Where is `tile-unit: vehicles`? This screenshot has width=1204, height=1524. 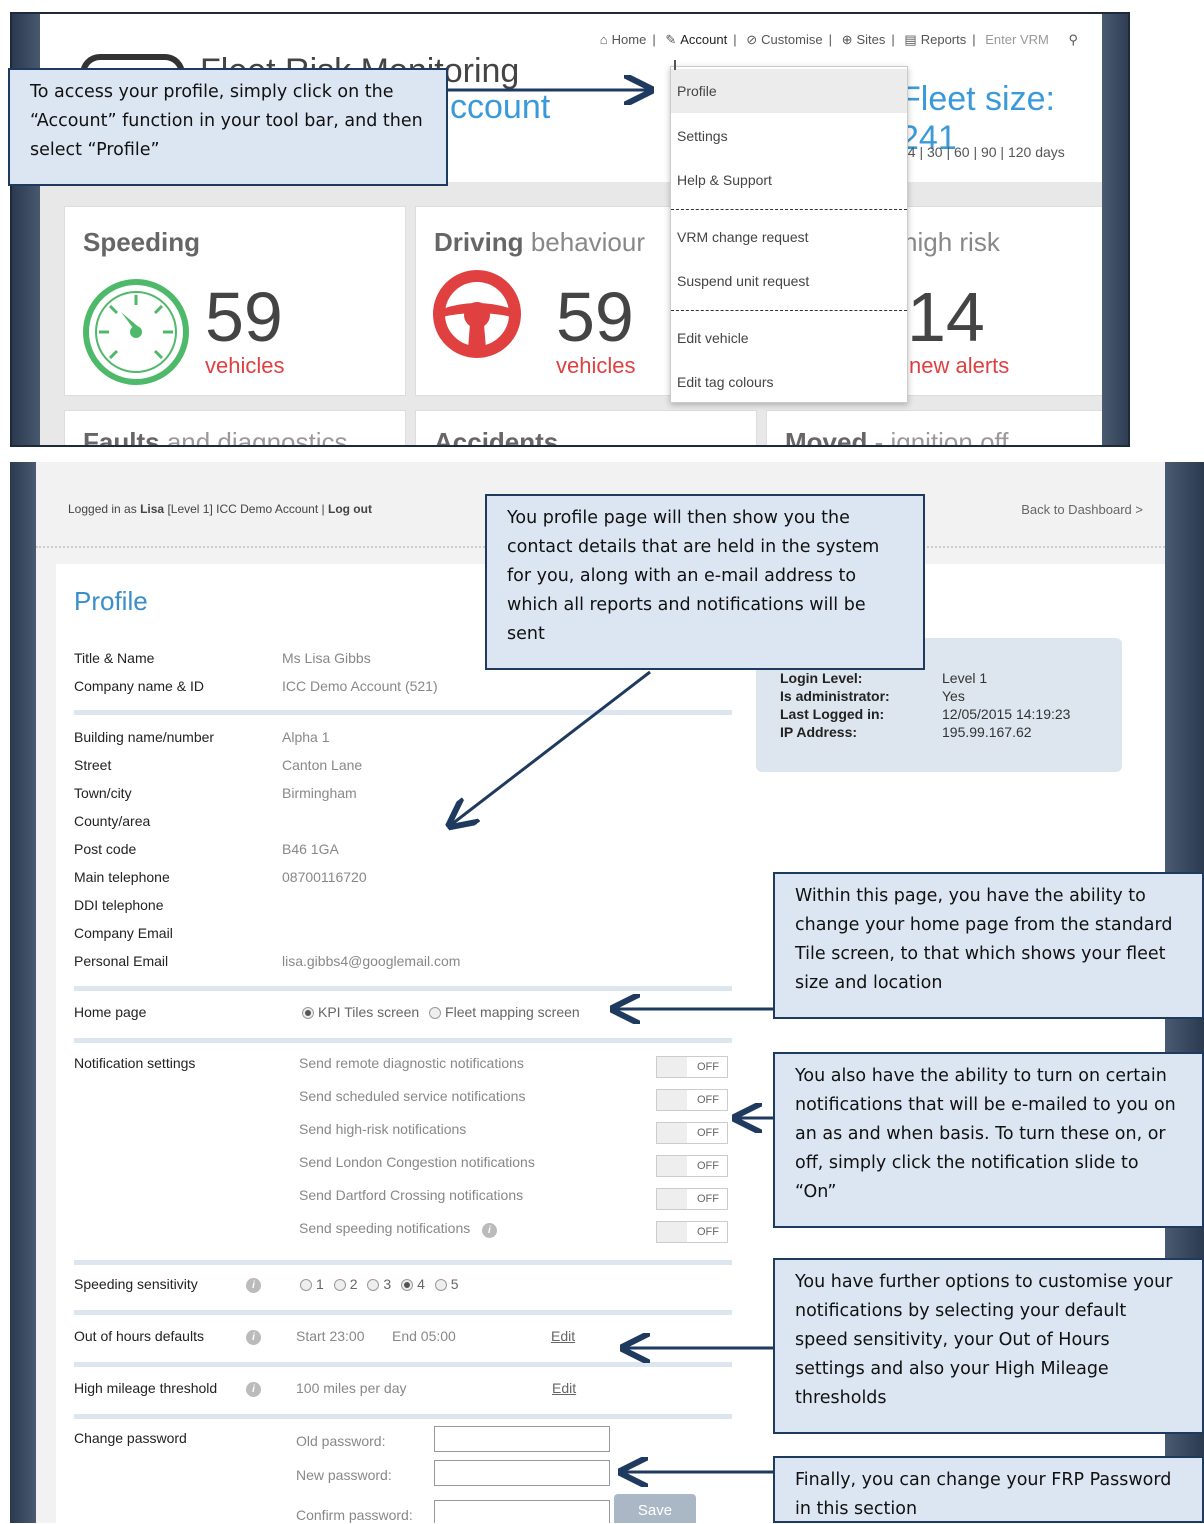 tile-unit: vehicles is located at coordinates (596, 365).